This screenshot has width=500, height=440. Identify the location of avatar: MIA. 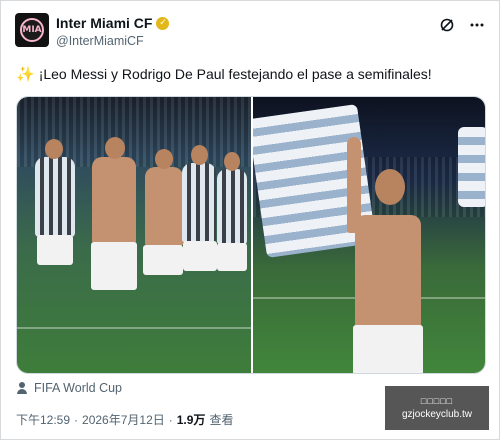
(32, 30).